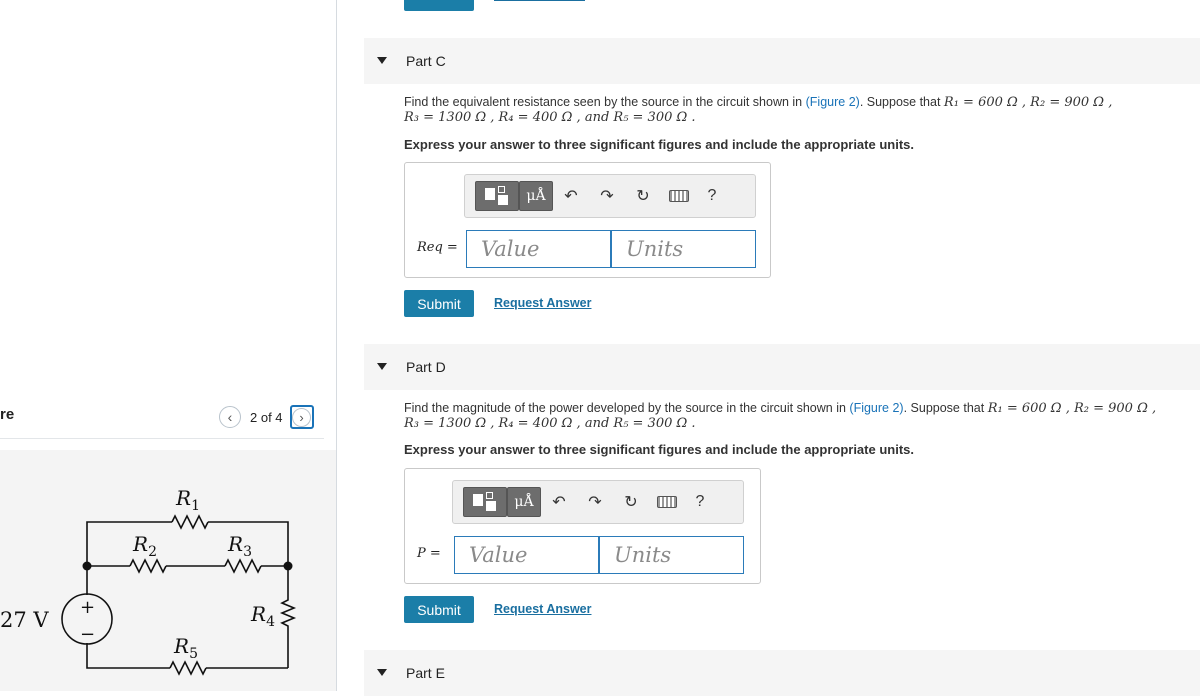 This screenshot has height=696, width=1200. I want to click on circuit-figure: + − 27 V R1 R2 R3 R4 R5, so click(168, 570).